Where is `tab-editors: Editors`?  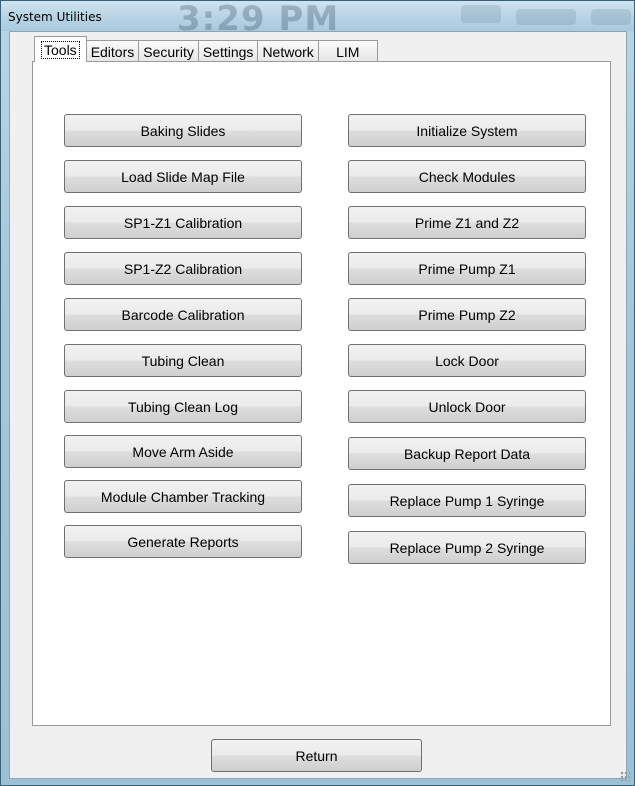 tab-editors: Editors is located at coordinates (112, 51).